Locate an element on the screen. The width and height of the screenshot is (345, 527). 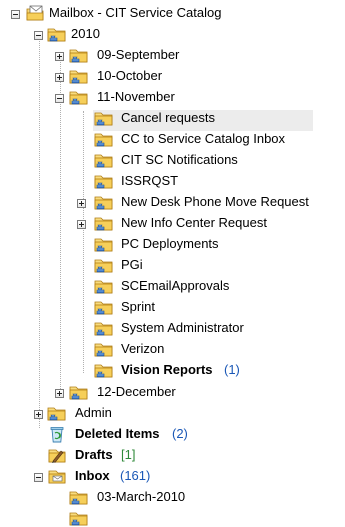
tree-item-inbox: Inbox is located at coordinates (92, 475).